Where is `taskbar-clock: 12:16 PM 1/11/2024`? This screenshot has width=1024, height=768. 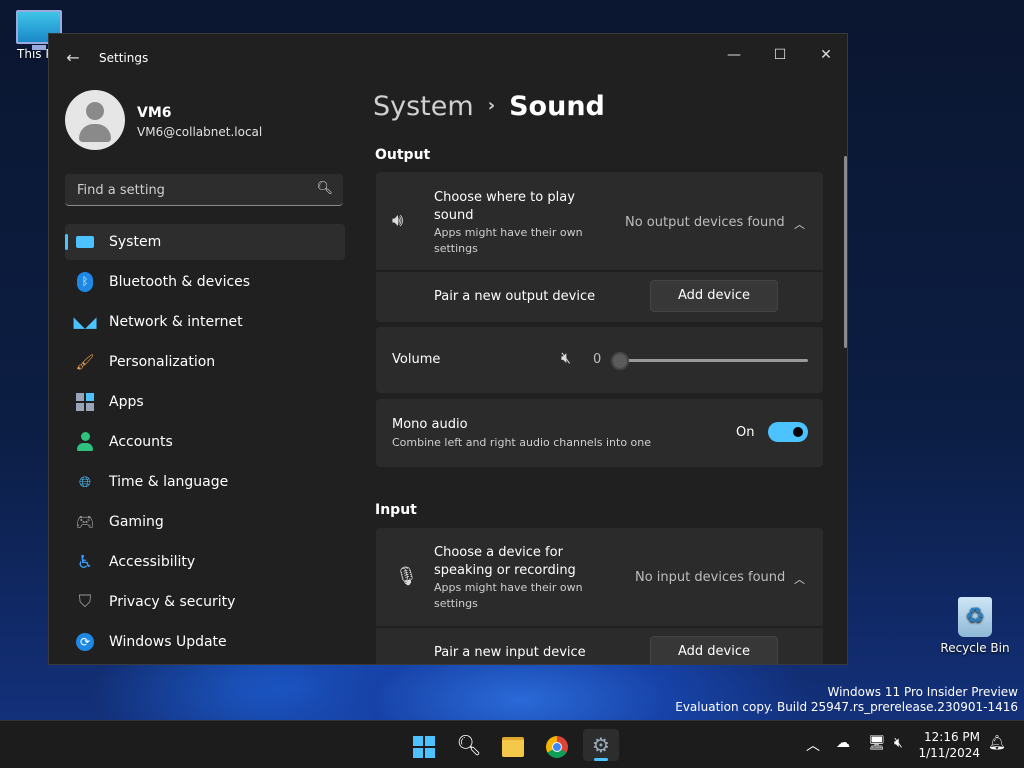
taskbar-clock: 12:16 PM 1/11/2024 is located at coordinates (949, 745).